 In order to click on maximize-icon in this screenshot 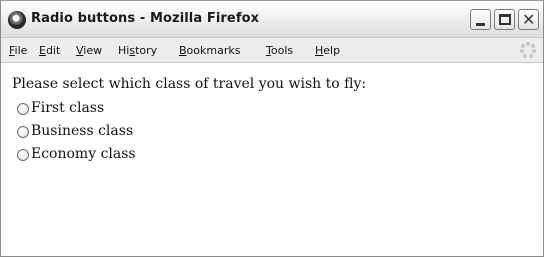, I will do `click(505, 19)`.